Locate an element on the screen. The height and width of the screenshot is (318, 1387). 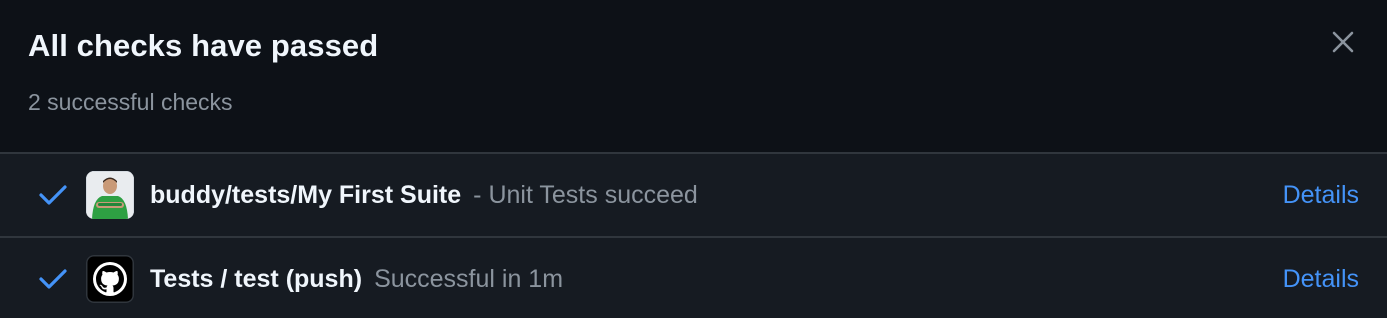
check-name: buddy/tests/My First Suite is located at coordinates (306, 195).